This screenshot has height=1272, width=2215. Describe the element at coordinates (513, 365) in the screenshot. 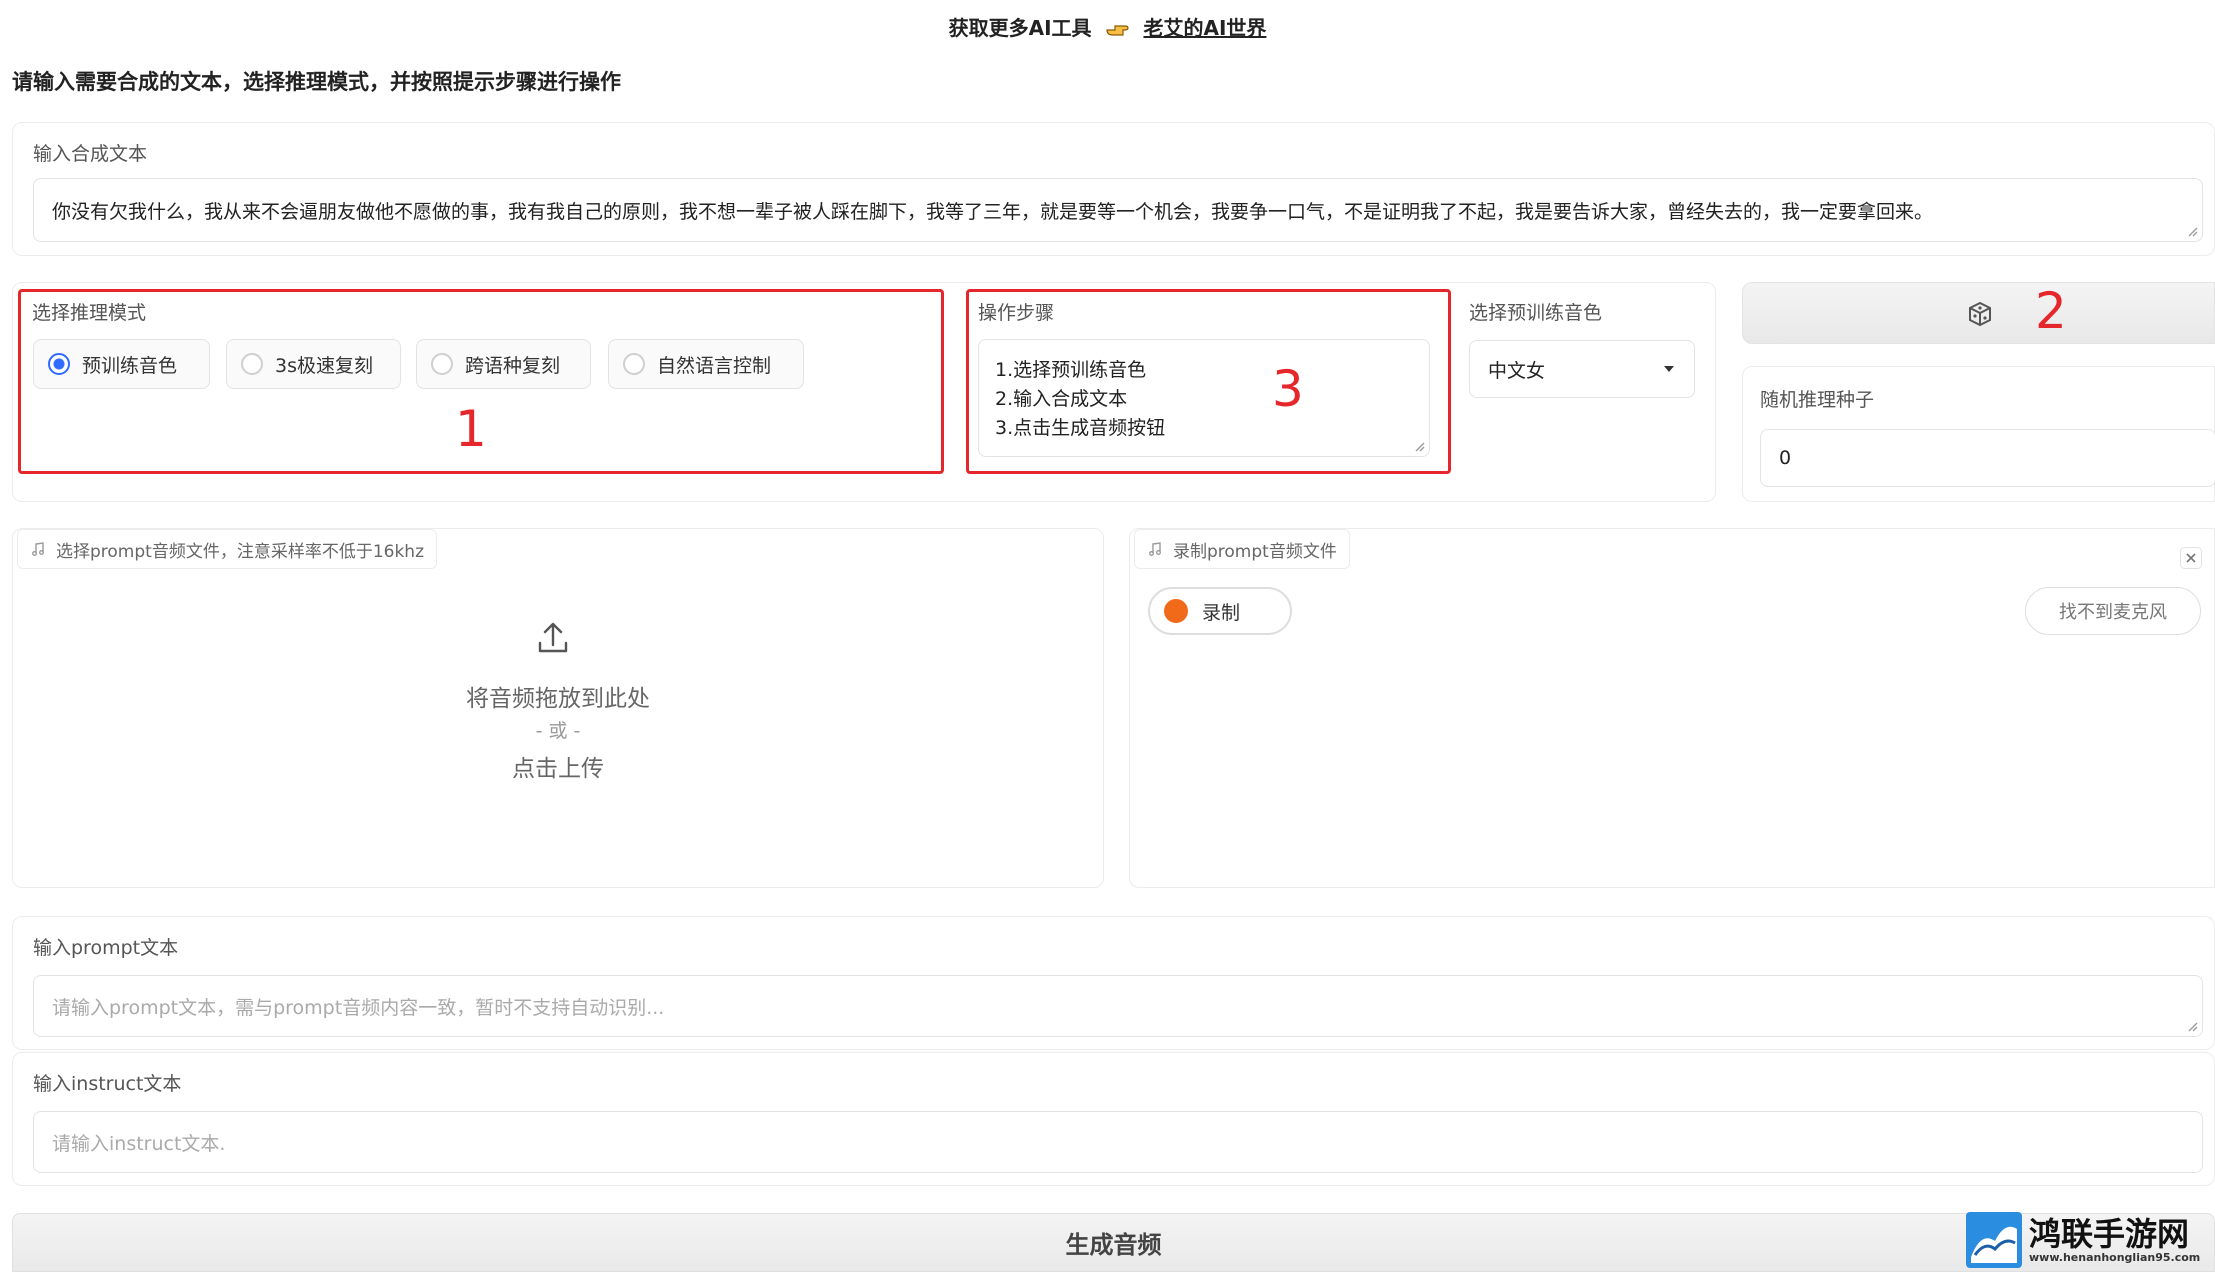

I see `mode-option-label: 跨语种复刻` at that location.